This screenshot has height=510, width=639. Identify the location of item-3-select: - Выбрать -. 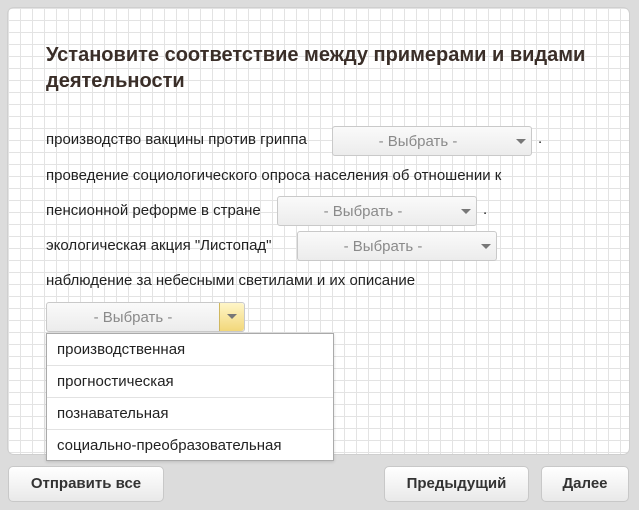
(397, 246).